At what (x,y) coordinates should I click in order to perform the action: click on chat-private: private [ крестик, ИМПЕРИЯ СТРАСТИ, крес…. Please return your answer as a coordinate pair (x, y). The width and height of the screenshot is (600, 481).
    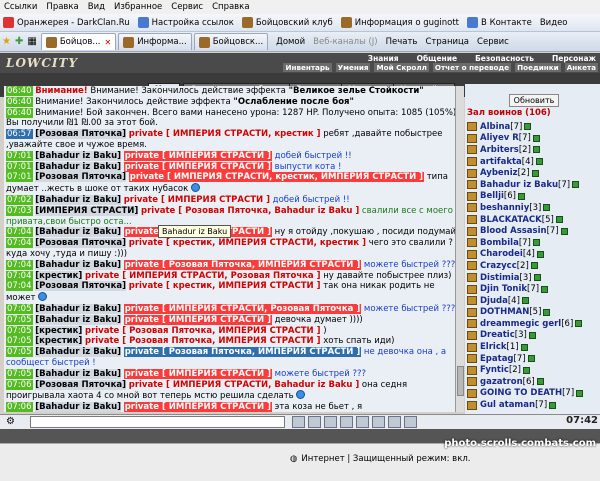
    Looking at the image, I should click on (247, 243).